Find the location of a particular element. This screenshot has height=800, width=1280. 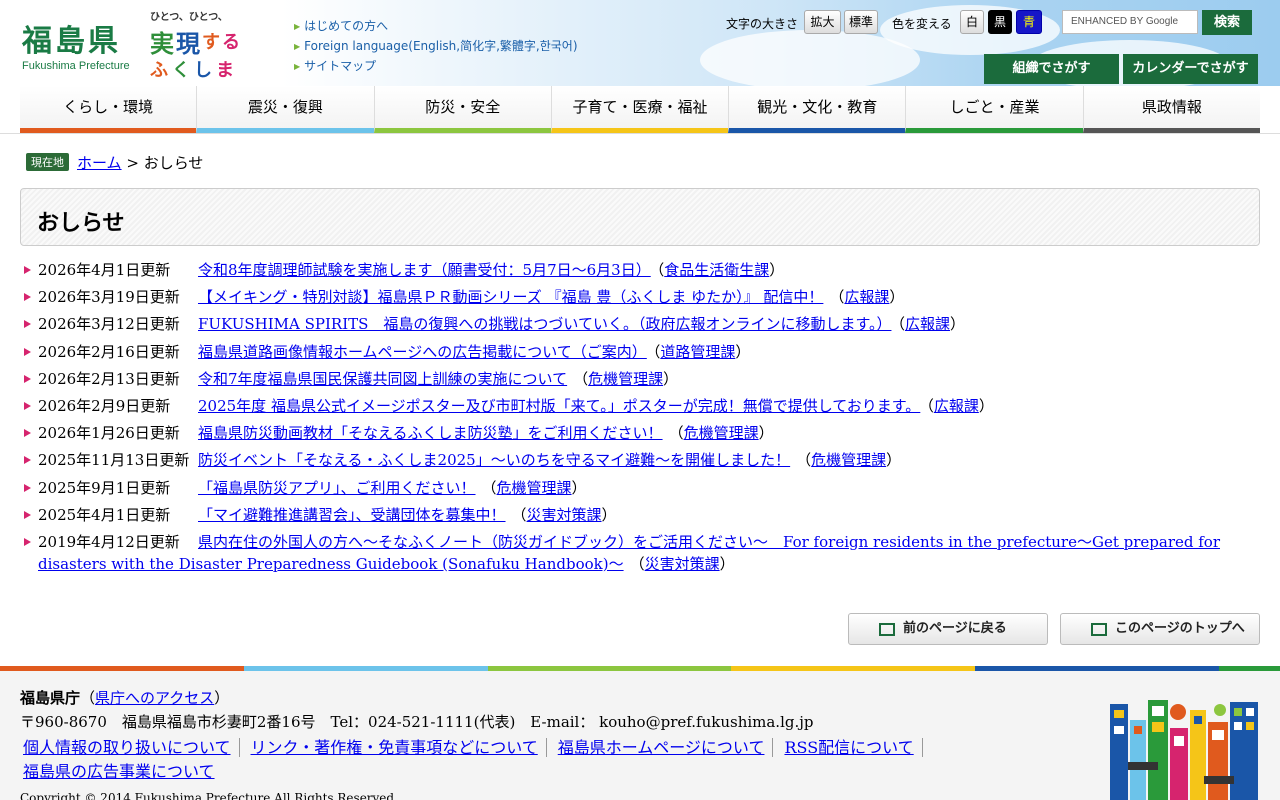

back-button: 前のページに戻る is located at coordinates (948, 629).